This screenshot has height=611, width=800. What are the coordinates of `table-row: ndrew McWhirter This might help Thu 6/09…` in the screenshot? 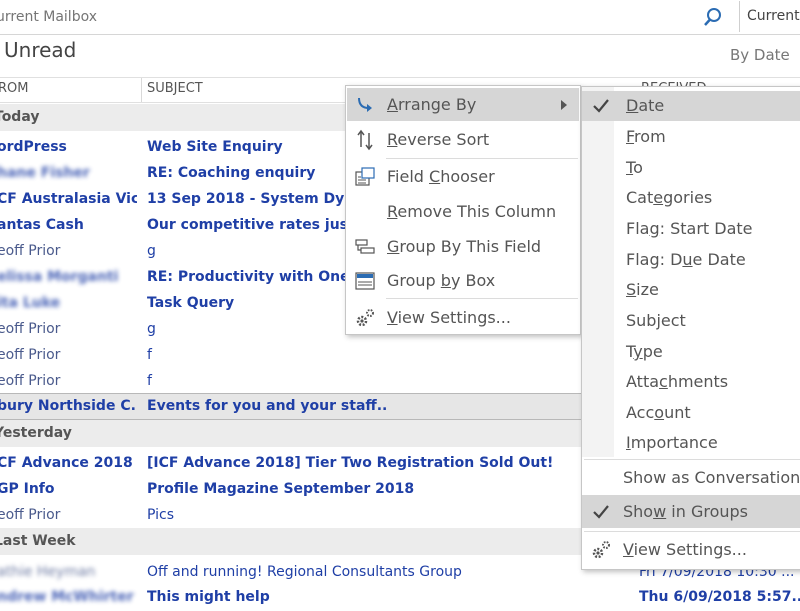 It's located at (400, 598).